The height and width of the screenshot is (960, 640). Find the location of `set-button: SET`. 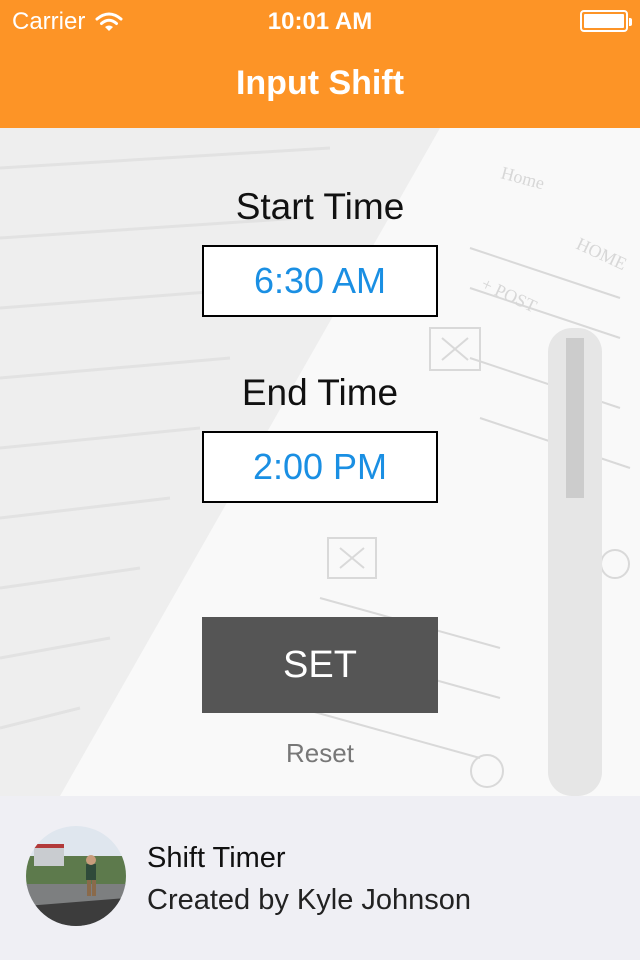

set-button: SET is located at coordinates (320, 665).